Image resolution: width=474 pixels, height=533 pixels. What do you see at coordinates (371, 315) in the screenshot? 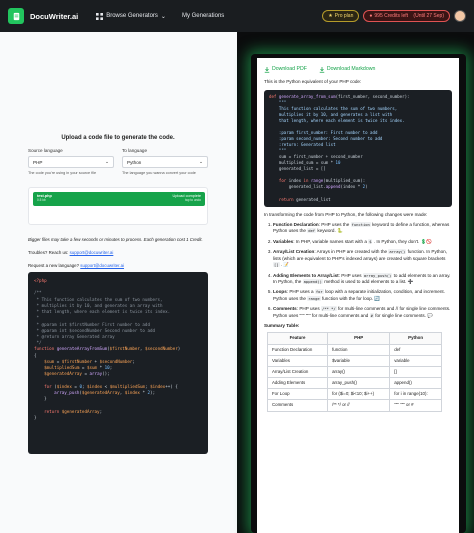
I see `inline-code: #` at bounding box center [371, 315].